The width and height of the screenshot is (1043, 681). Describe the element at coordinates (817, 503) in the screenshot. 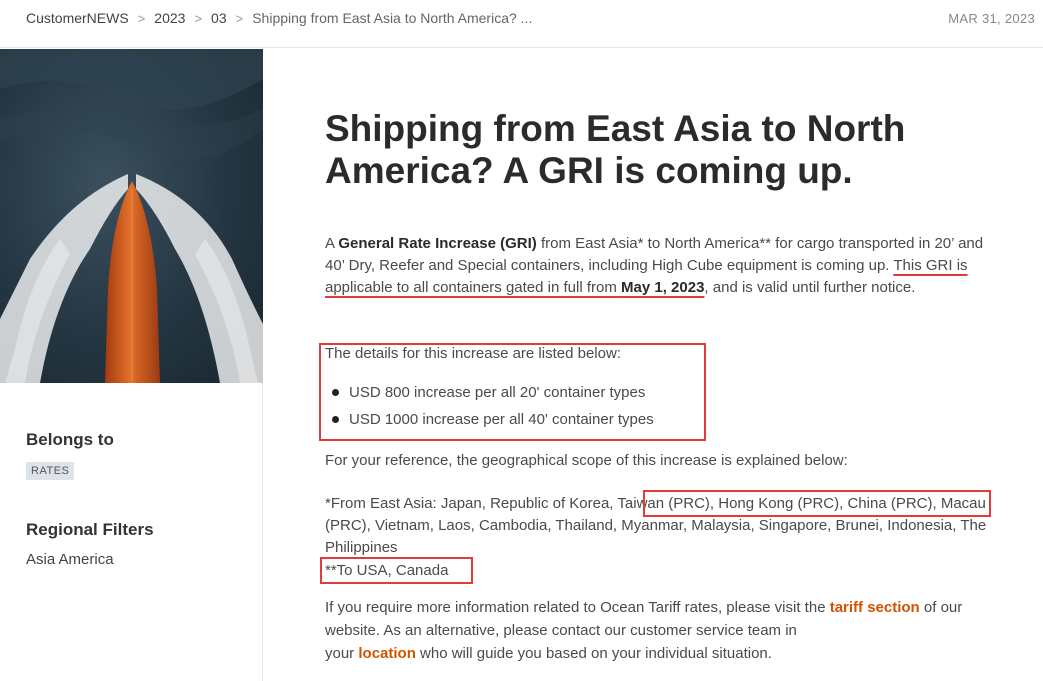

I see `highlight-box-prc` at that location.